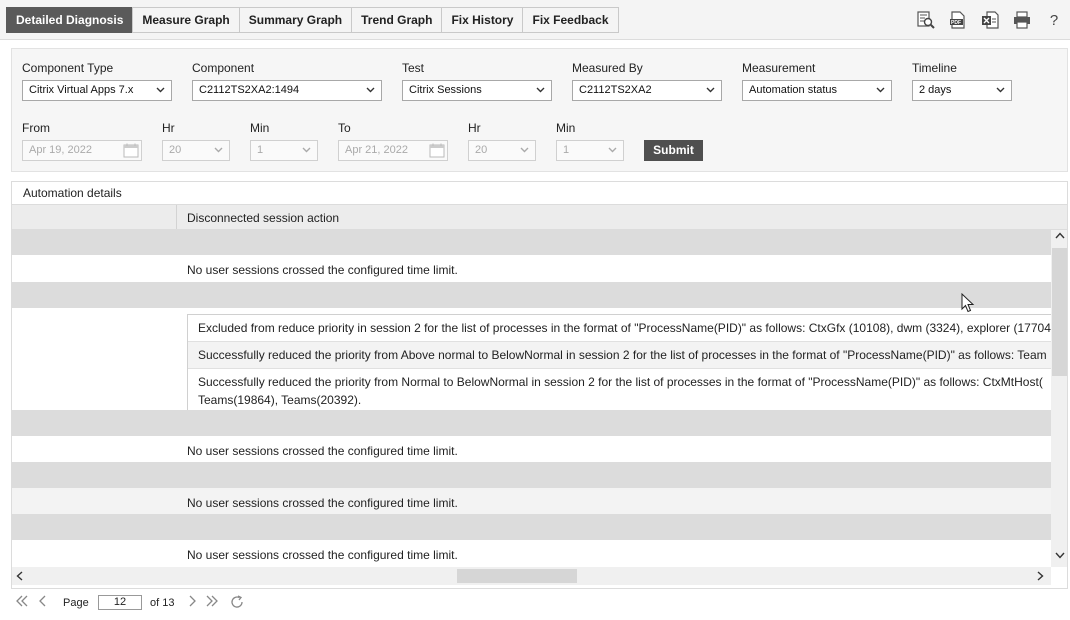 The image size is (1070, 620). Describe the element at coordinates (260, 128) in the screenshot. I see `from-min-label: Min` at that location.